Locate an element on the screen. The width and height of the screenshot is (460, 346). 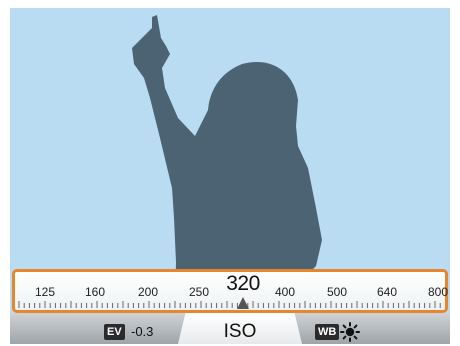
sun-icon is located at coordinates (350, 332).